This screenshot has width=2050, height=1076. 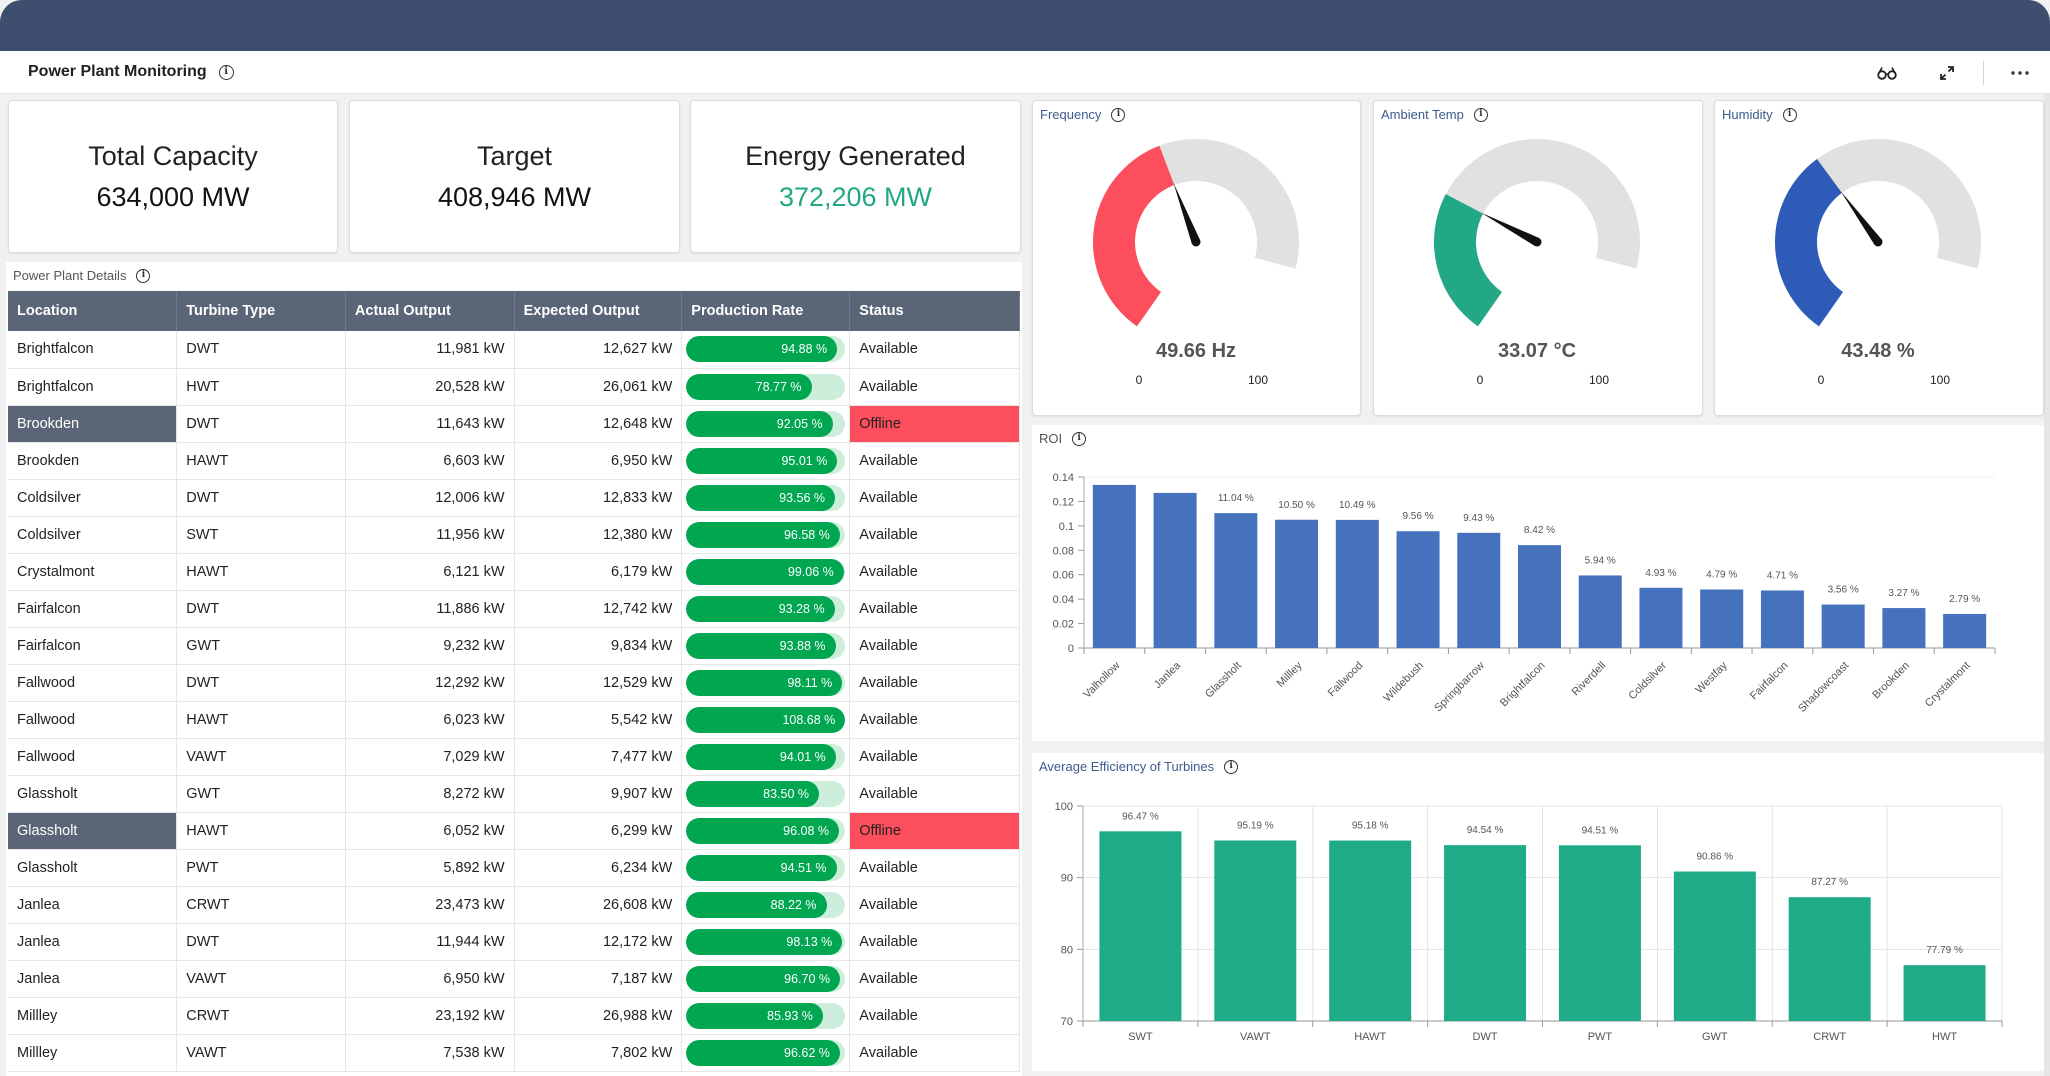 I want to click on x-tick-label: Crystalmont, so click(x=1948, y=685).